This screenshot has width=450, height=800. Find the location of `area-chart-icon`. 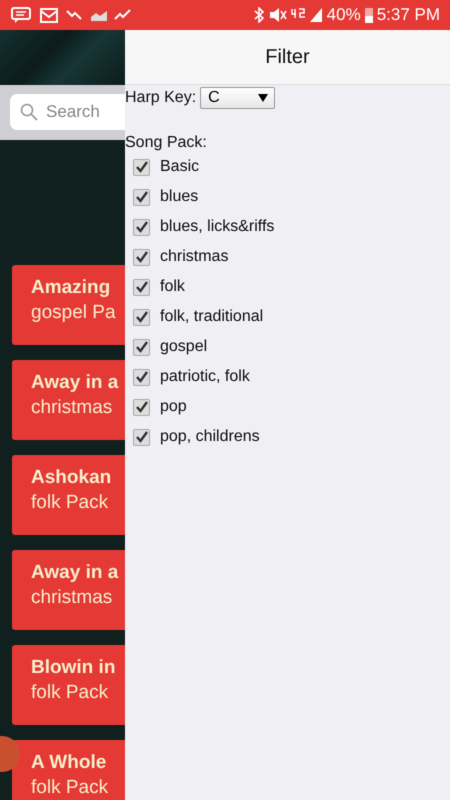

area-chart-icon is located at coordinates (99, 15).